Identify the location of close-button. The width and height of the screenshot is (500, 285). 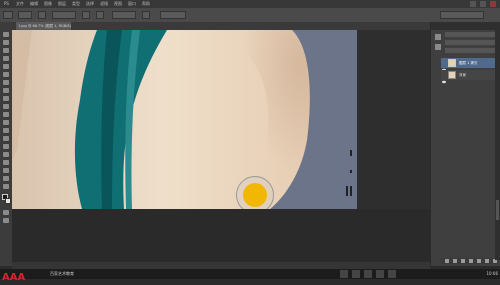
(493, 4).